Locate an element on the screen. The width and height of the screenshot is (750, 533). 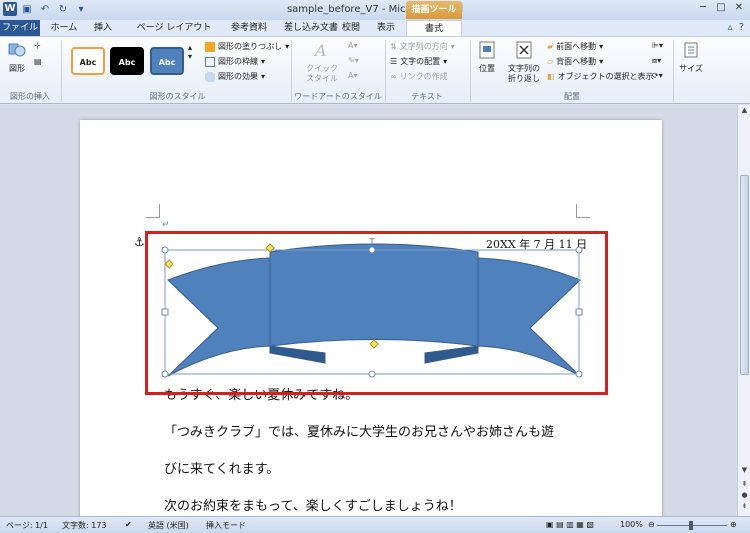
text-align-button: ☰ 文字の配置 ▾ is located at coordinates (418, 61).